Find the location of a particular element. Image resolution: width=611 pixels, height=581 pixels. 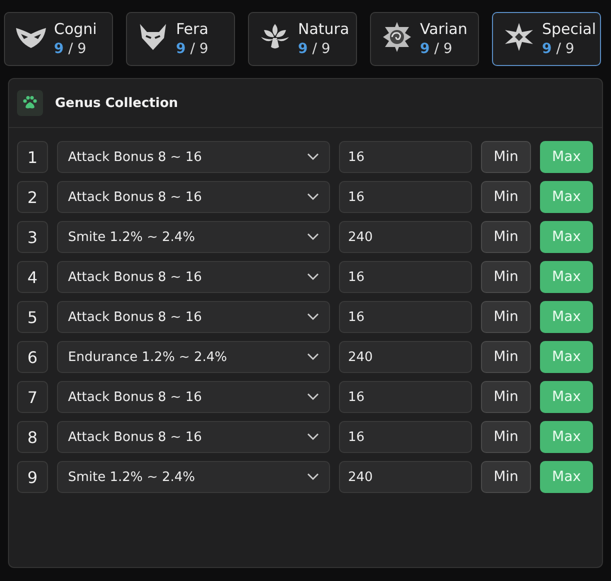

row-number: 1 is located at coordinates (32, 157).